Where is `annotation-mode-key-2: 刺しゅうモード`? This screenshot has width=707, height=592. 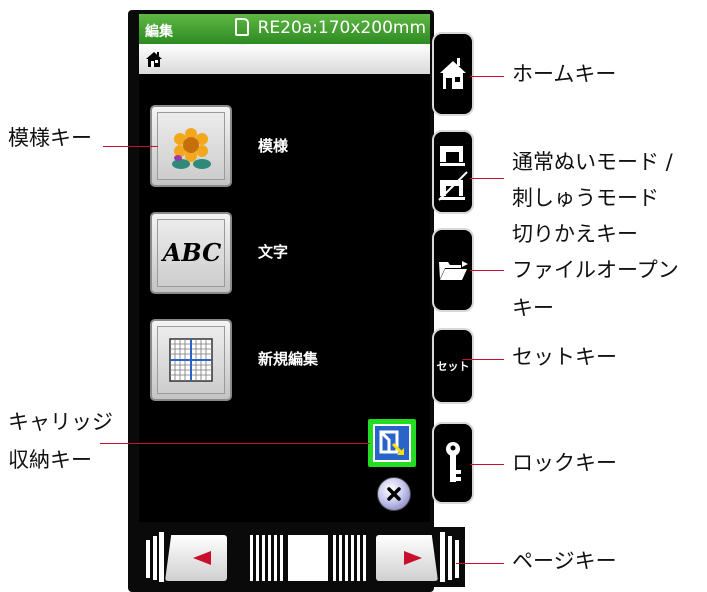
annotation-mode-key-2: 刺しゅうモード is located at coordinates (585, 198).